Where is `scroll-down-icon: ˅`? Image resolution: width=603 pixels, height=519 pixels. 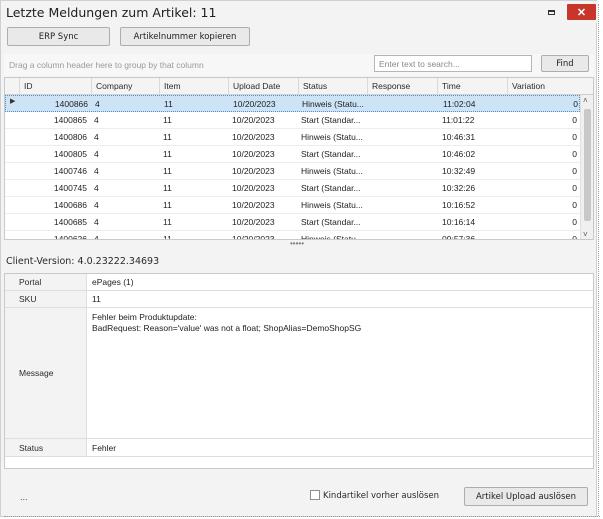
scroll-down-icon: ˅ is located at coordinates (585, 234).